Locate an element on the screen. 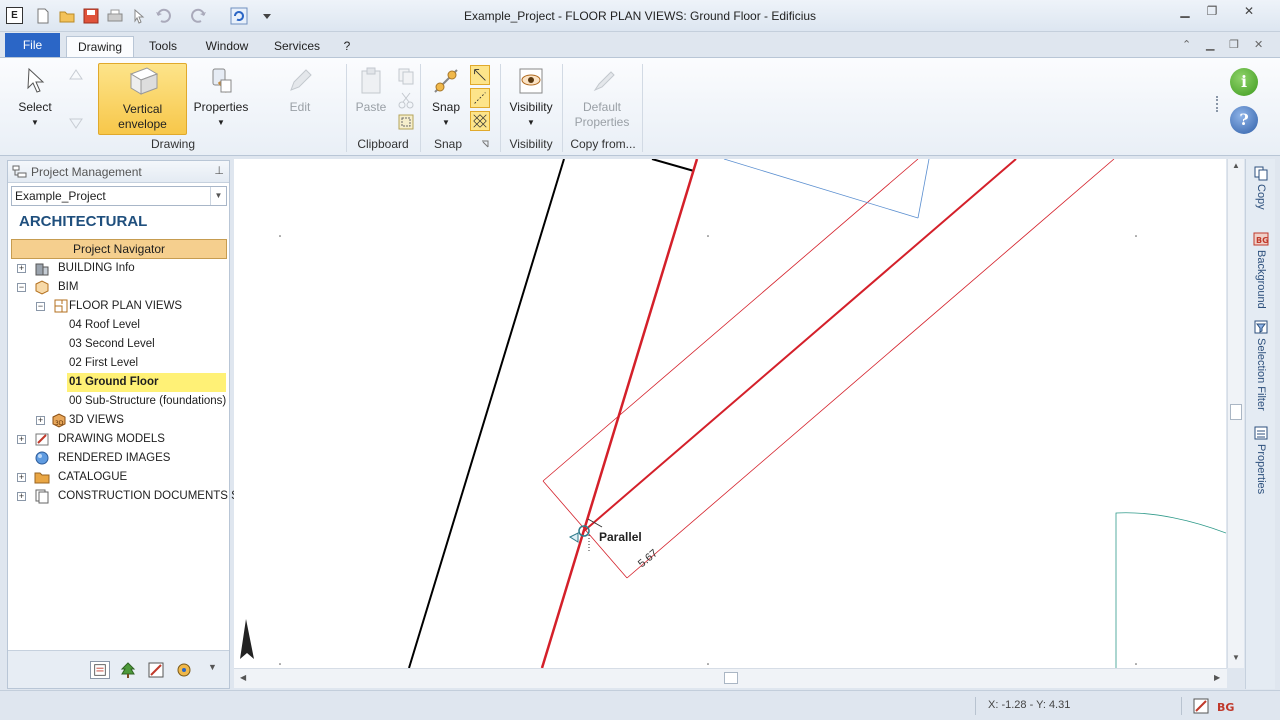  maximize-window-button: ❐ is located at coordinates (1212, 12).